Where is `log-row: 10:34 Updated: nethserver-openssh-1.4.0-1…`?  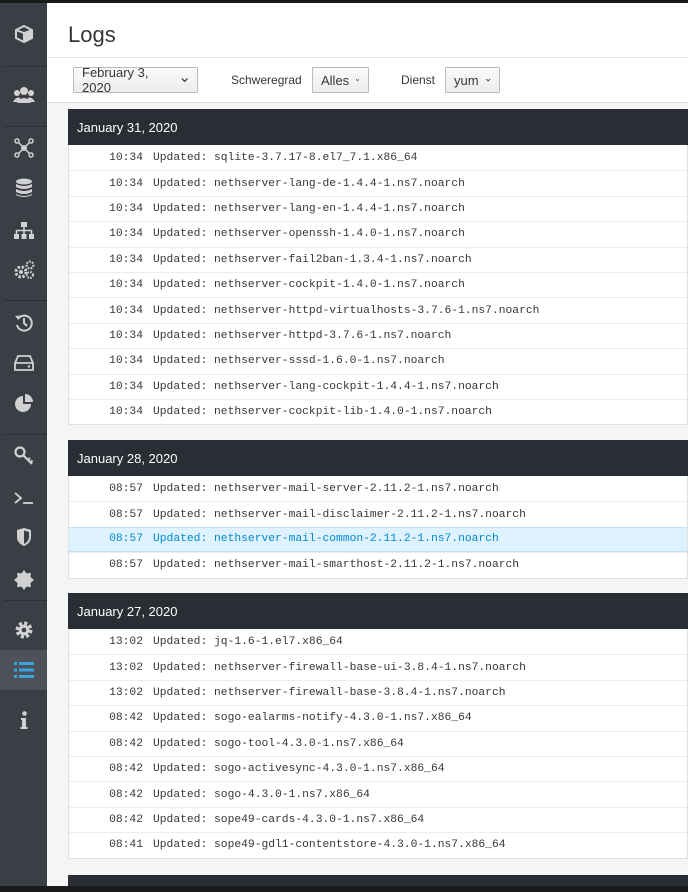
log-row: 10:34 Updated: nethserver-openssh-1.4.0-1… is located at coordinates (378, 233).